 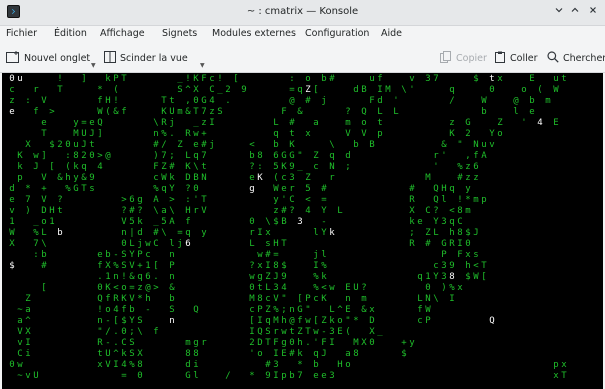 I want to click on menu-fichier: Fichier, so click(x=21, y=33).